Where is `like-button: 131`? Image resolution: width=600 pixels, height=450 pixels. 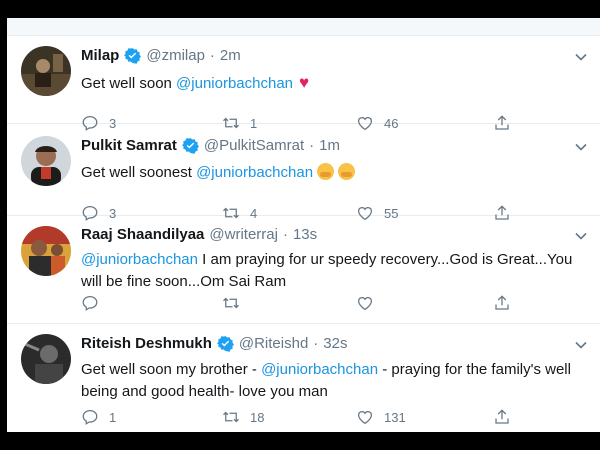 like-button: 131 is located at coordinates (381, 417).